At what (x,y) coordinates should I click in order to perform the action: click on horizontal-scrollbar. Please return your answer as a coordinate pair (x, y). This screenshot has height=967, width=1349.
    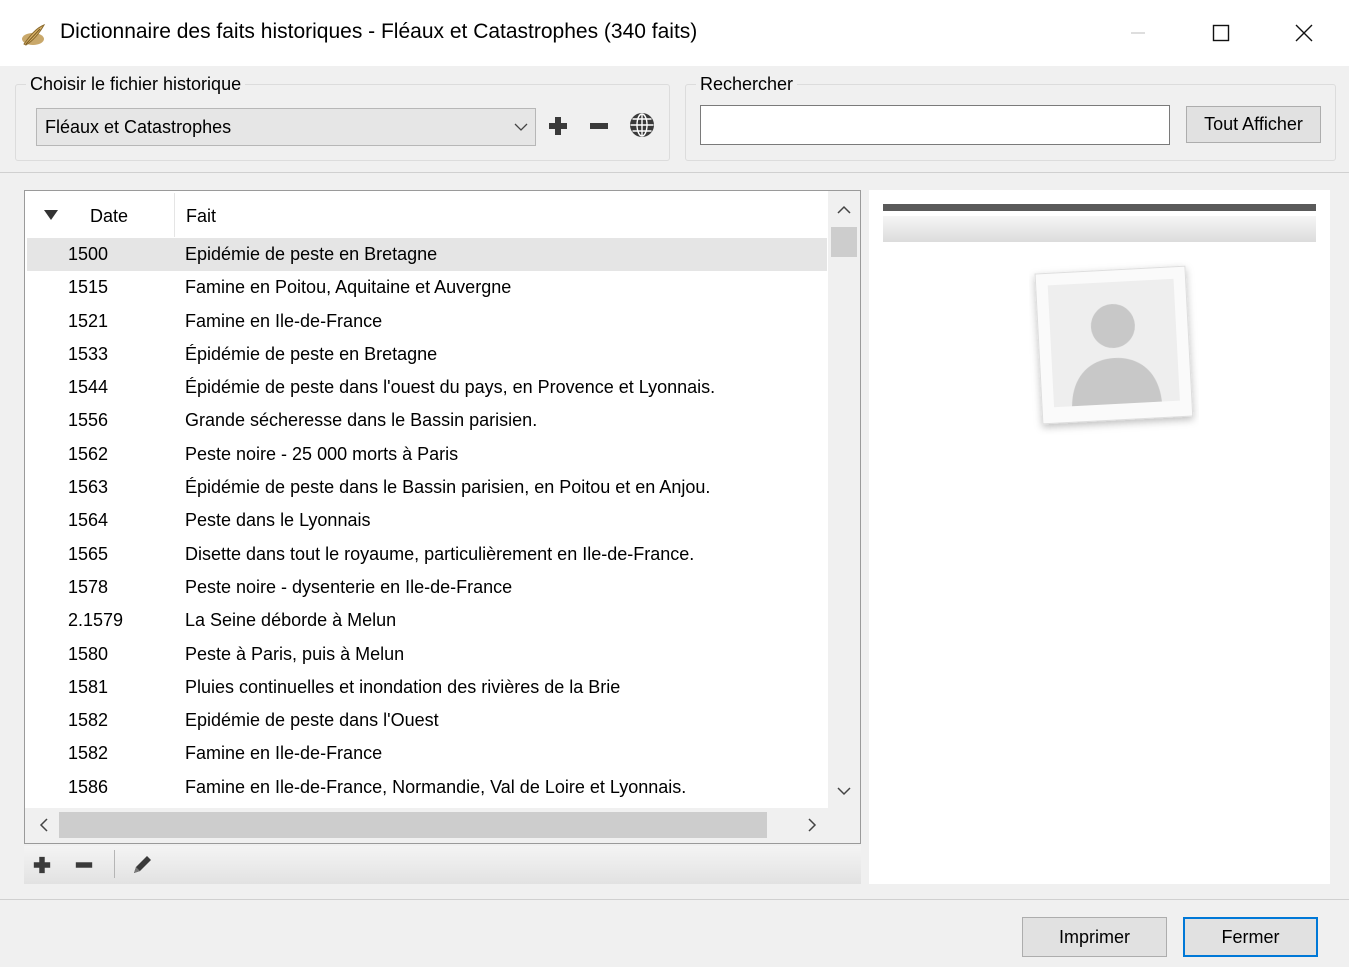
    Looking at the image, I should click on (442, 825).